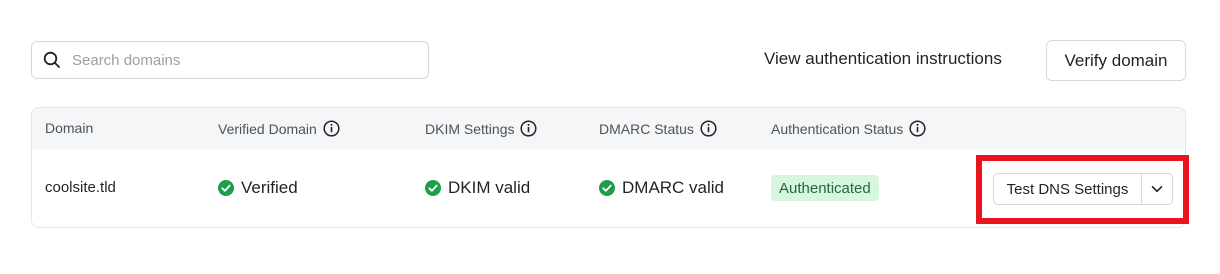  I want to click on chevron-down-icon, so click(1157, 189).